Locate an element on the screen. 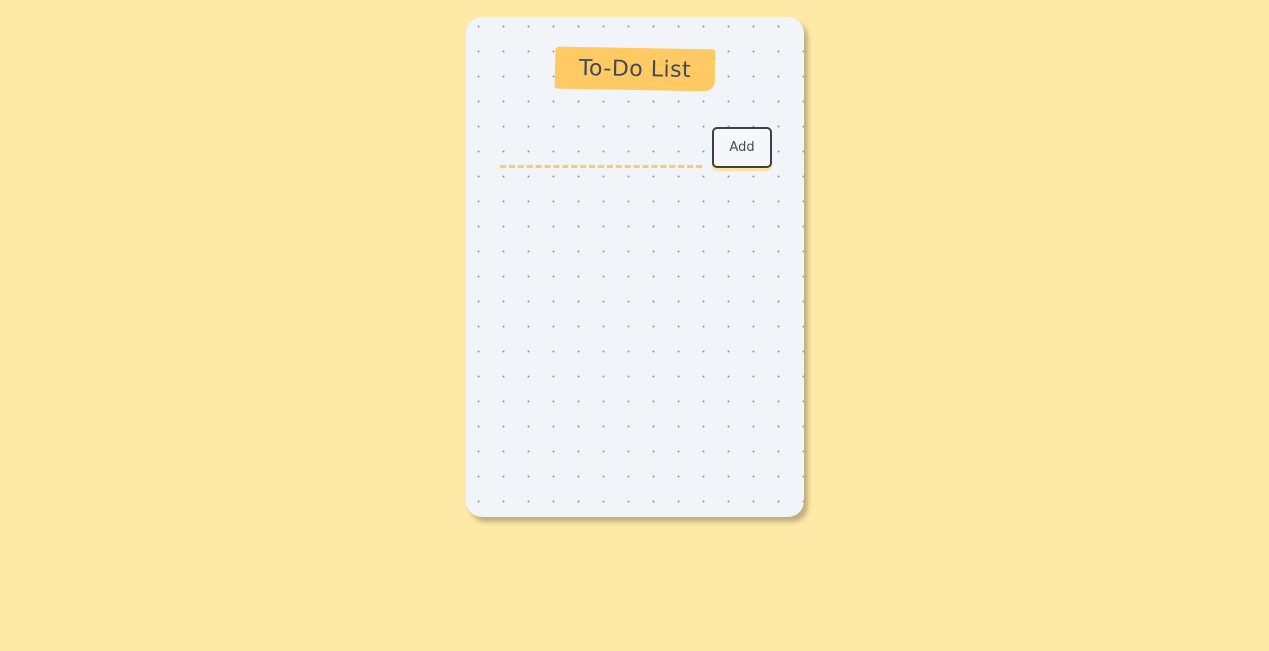 This screenshot has width=1269, height=651. page-title: To-Do List is located at coordinates (635, 69).